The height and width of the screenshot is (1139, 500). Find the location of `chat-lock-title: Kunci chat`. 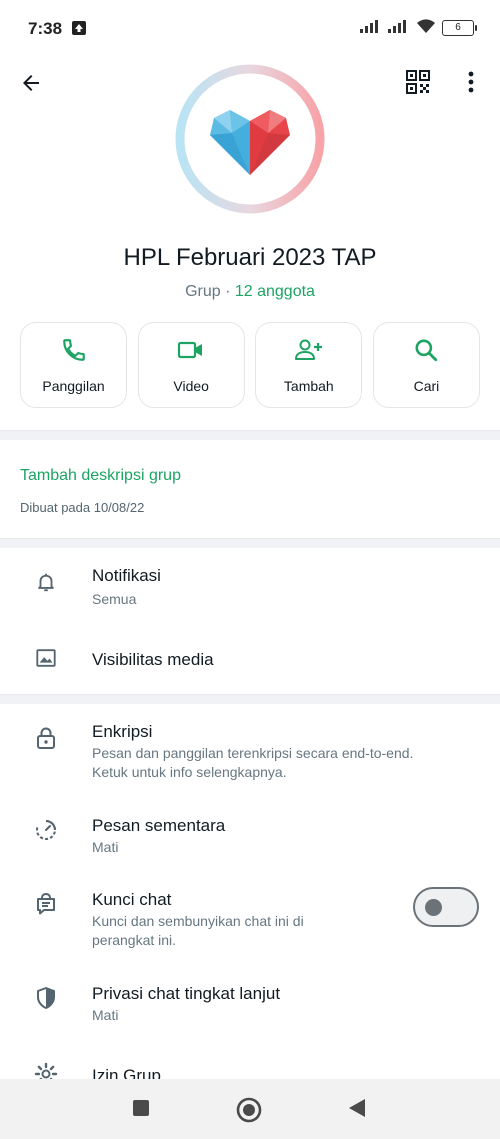

chat-lock-title: Kunci chat is located at coordinates (132, 899).